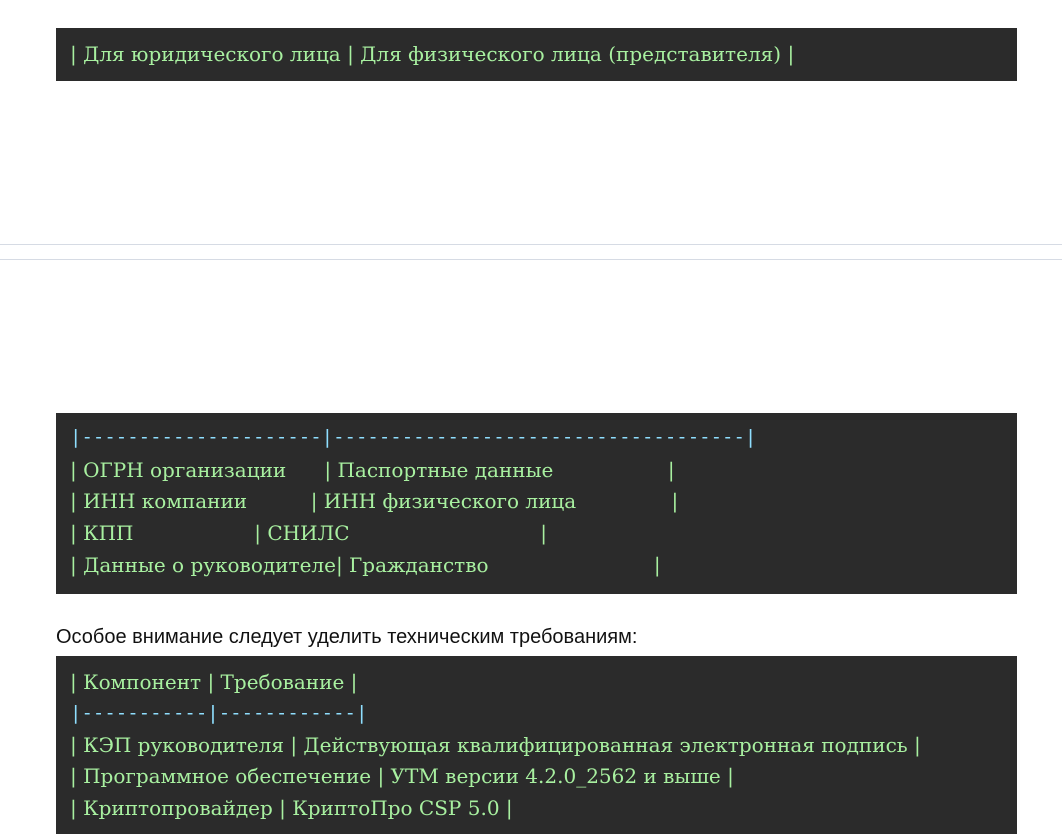 The image size is (1062, 834). I want to click on code-line: | Криптопровайдер | КриптоПро CSP 5.0 |, so click(291, 808).